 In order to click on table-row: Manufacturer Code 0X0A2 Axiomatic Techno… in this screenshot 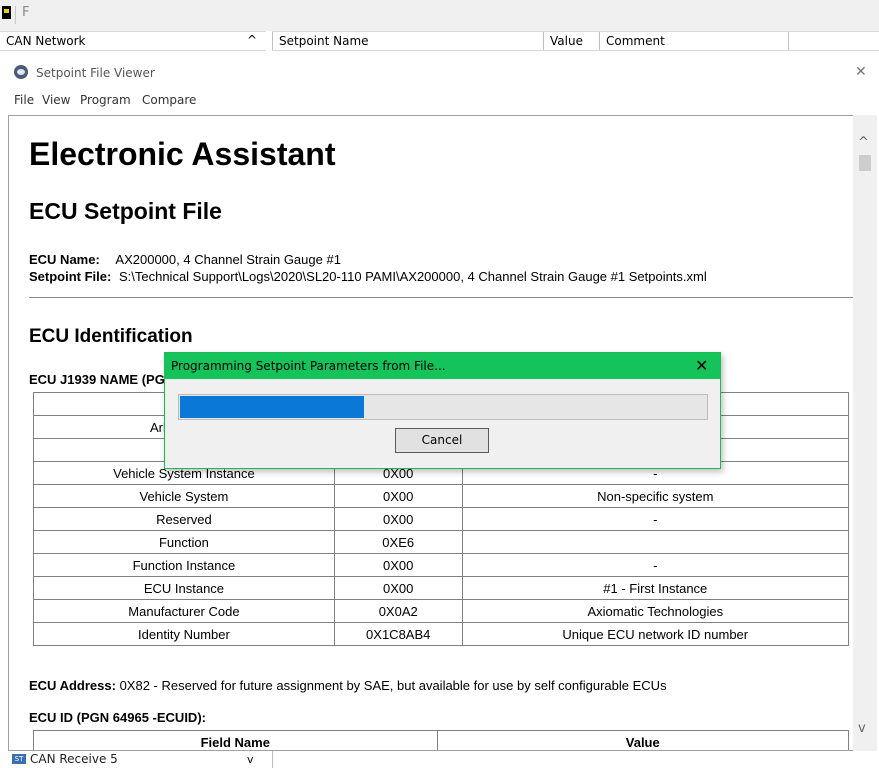, I will do `click(441, 611)`.